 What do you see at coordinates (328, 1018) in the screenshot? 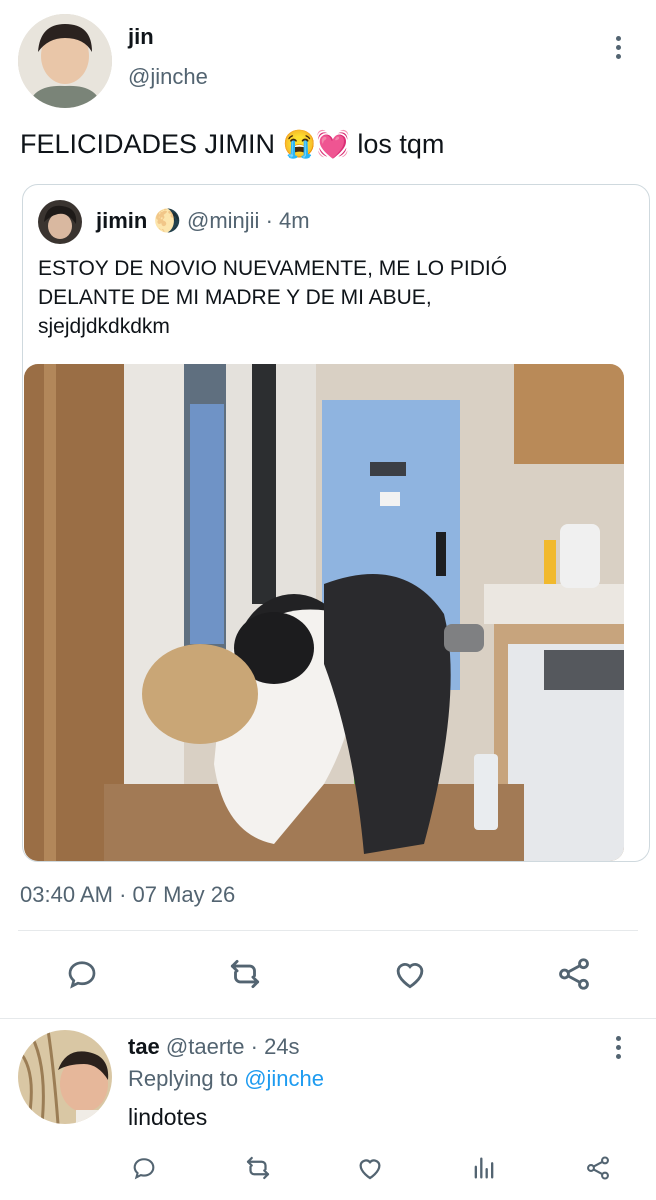
I see `action-bar-bottom-divider` at bounding box center [328, 1018].